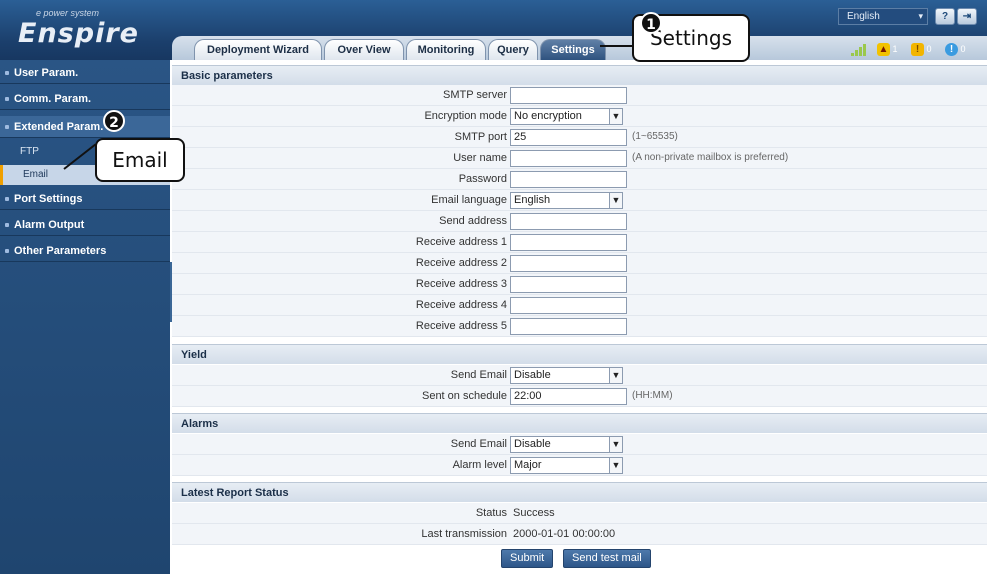  Describe the element at coordinates (951, 49) in the screenshot. I see `info-alarm-icon: !` at that location.